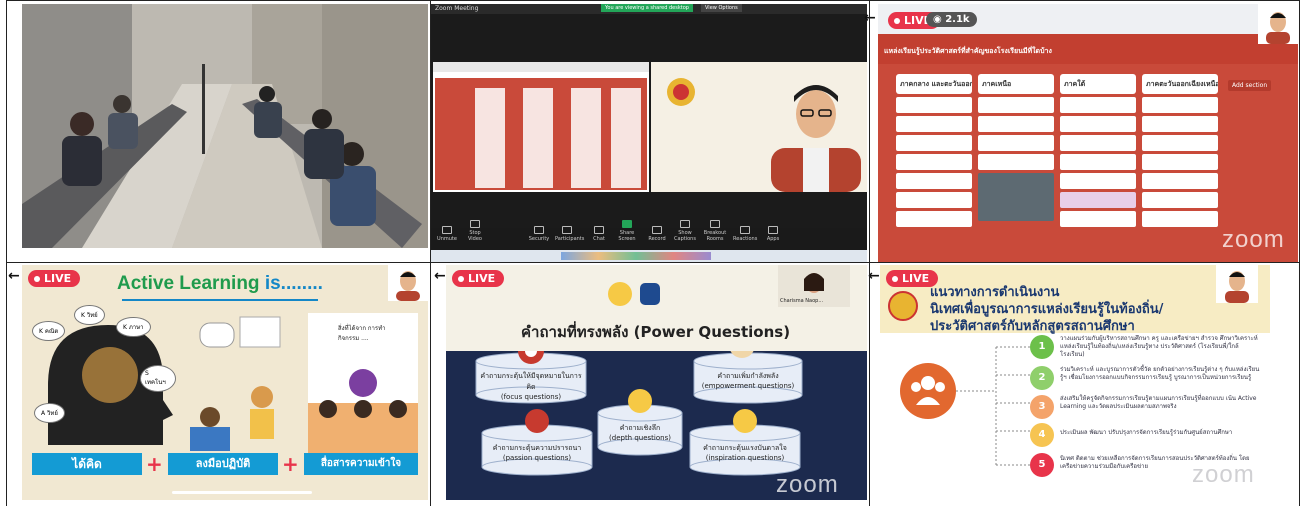 The height and width of the screenshot is (506, 1301). What do you see at coordinates (656, 332) in the screenshot?
I see `slide-title: คำถามที่ทรงพลัง (Power Questions)` at bounding box center [656, 332].